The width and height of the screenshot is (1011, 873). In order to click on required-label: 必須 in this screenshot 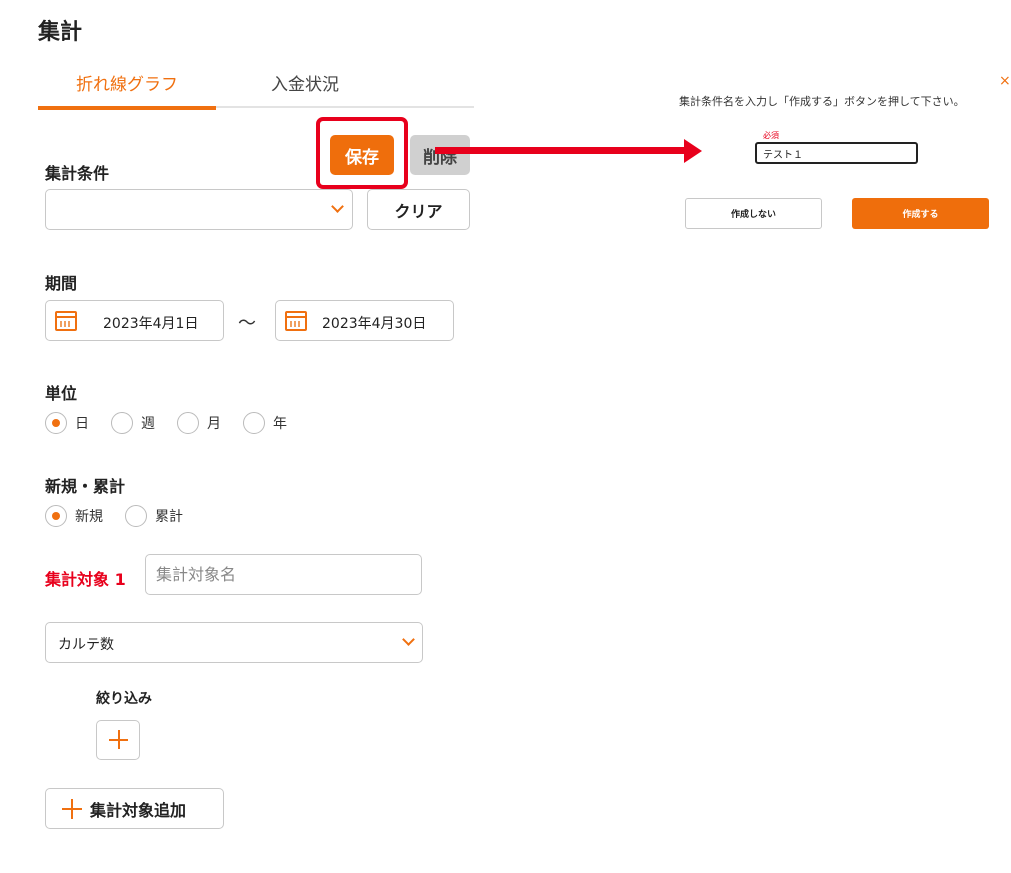, I will do `click(771, 135)`.